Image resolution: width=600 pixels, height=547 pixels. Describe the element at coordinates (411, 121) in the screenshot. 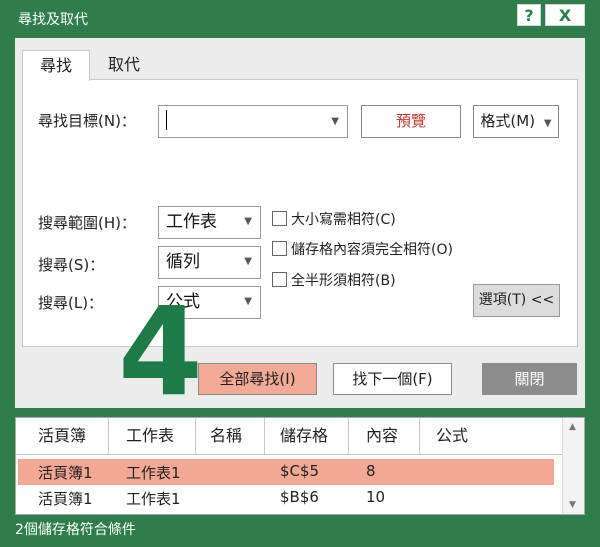

I see `preview-button: 預覽` at that location.